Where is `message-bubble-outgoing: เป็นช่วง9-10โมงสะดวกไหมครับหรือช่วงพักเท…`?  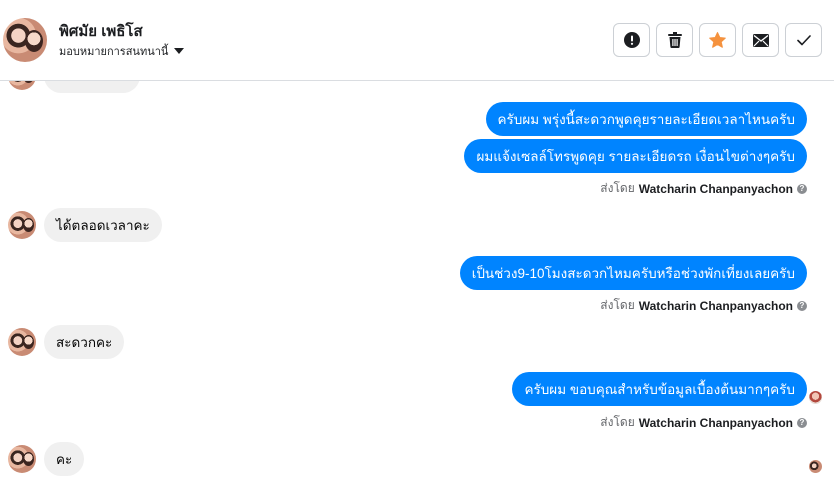 message-bubble-outgoing: เป็นช่วง9-10โมงสะดวกไหมครับหรือช่วงพักเท… is located at coordinates (633, 273).